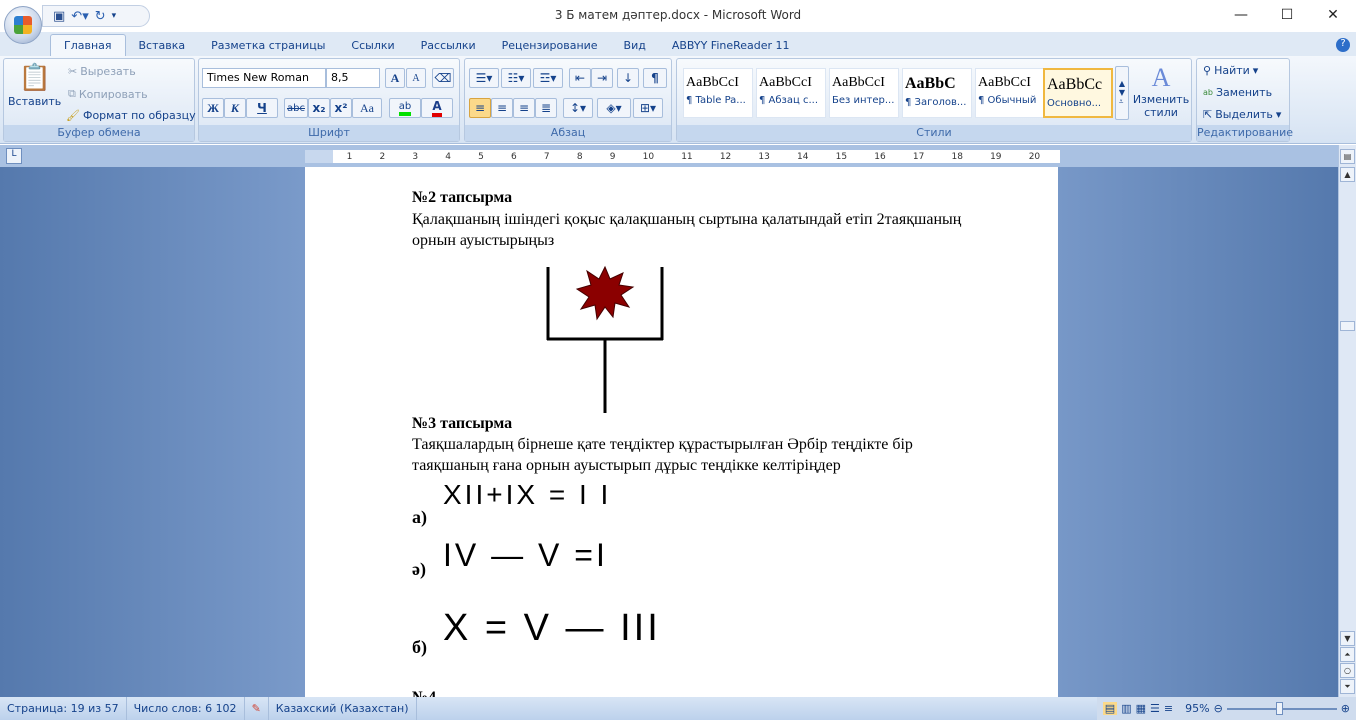 The image size is (1356, 720). I want to click on copy-button: ⧉ Копировать, so click(108, 94).